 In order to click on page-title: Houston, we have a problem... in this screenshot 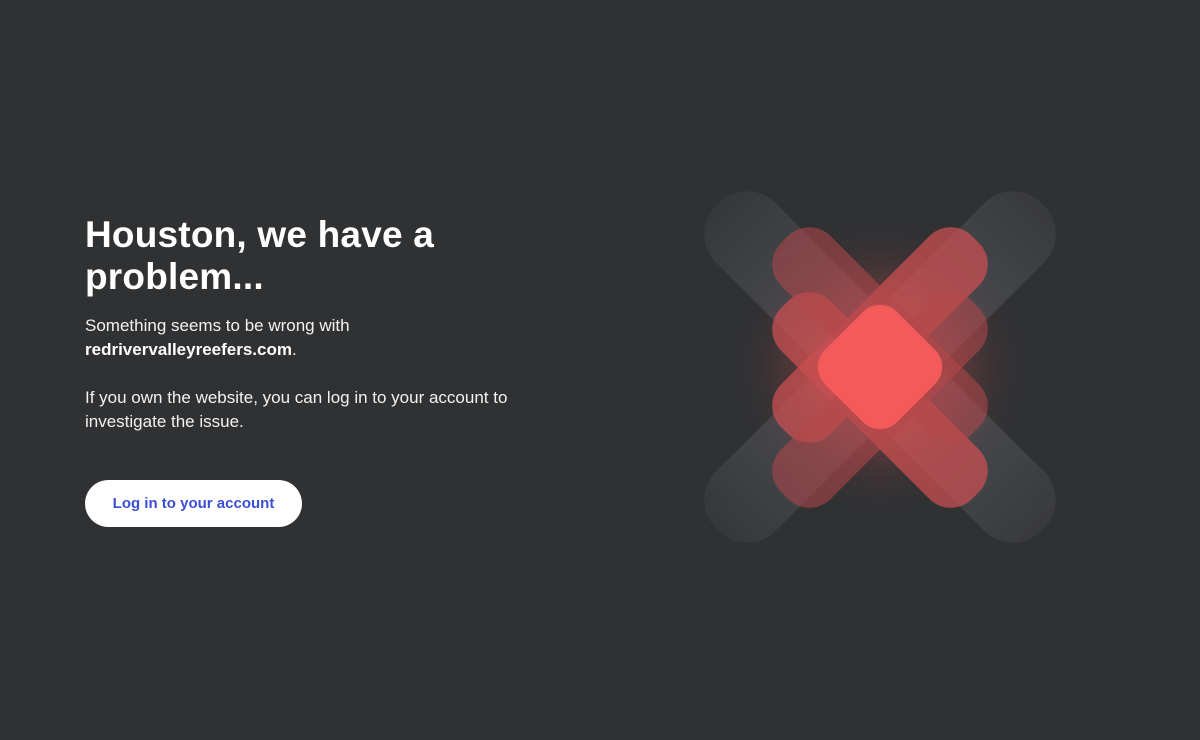, I will do `click(260, 255)`.